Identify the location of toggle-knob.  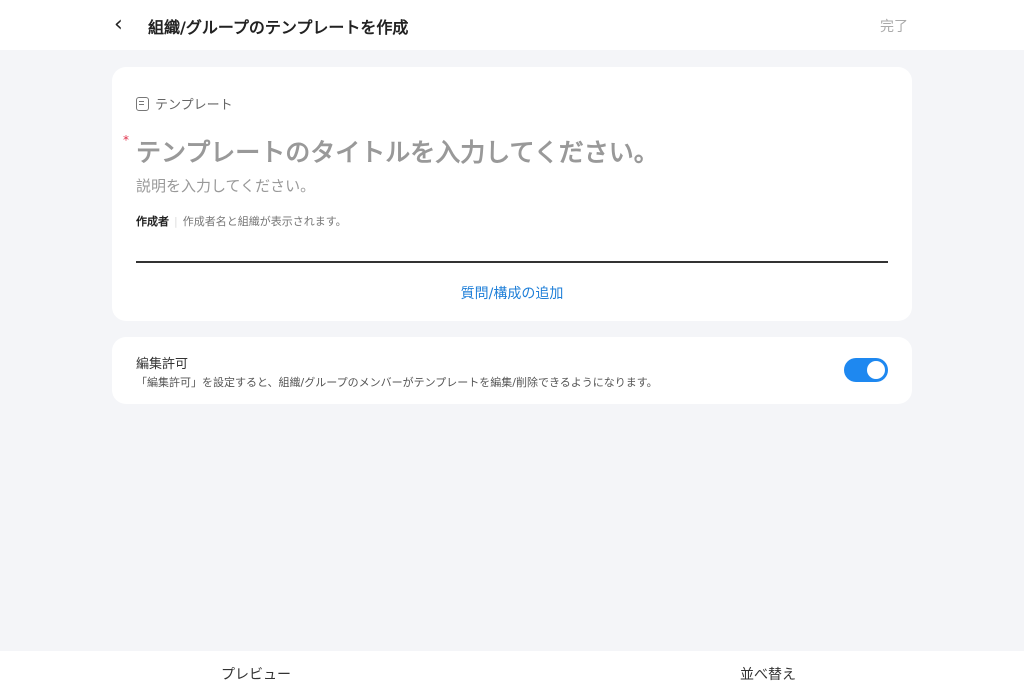
(876, 370).